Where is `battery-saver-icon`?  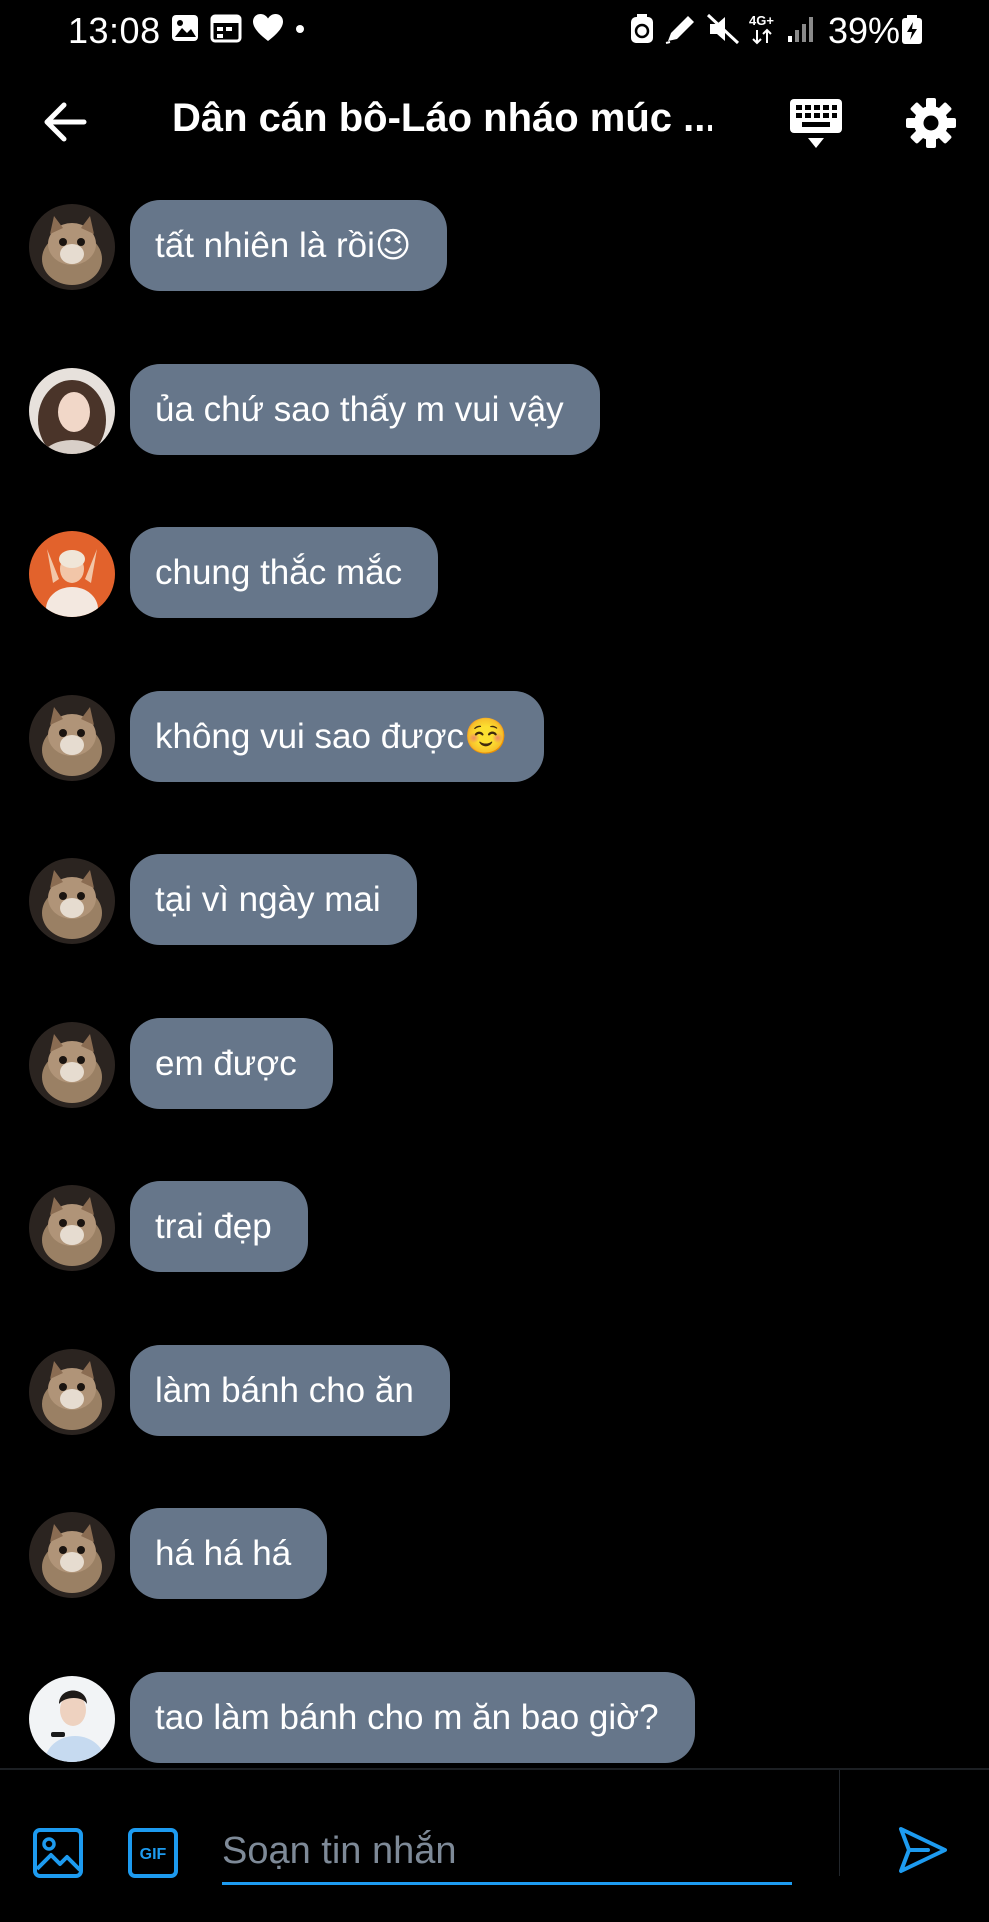 battery-saver-icon is located at coordinates (642, 28).